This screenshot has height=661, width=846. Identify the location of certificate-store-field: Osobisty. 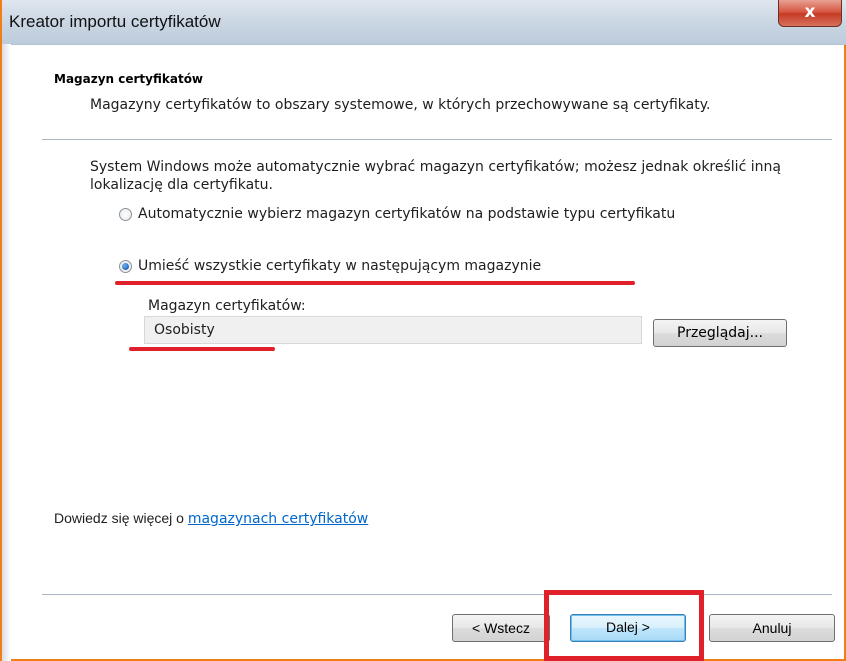
(393, 330).